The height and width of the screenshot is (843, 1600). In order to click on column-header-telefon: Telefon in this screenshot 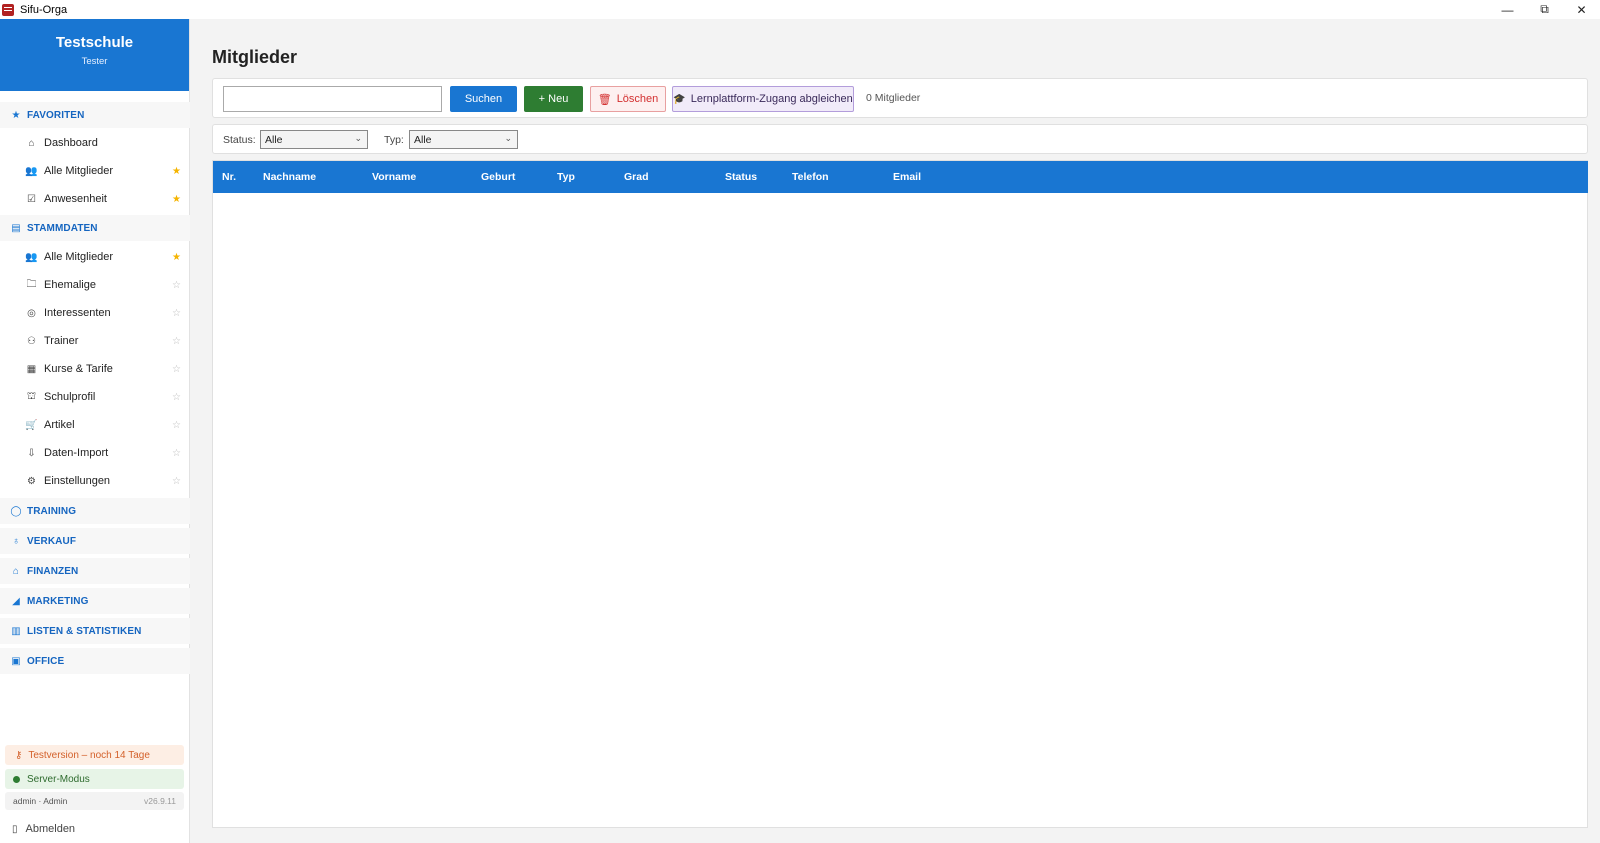, I will do `click(810, 177)`.